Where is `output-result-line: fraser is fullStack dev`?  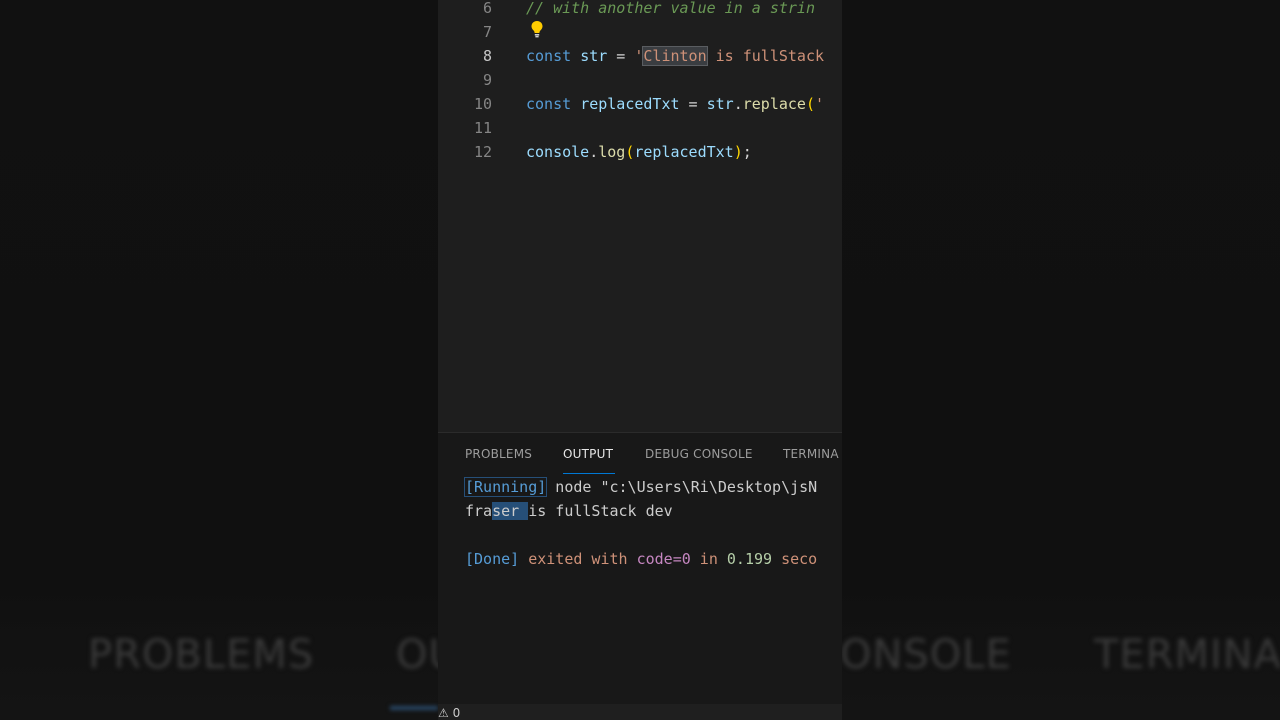
output-result-line: fraser is fullStack dev is located at coordinates (569, 511).